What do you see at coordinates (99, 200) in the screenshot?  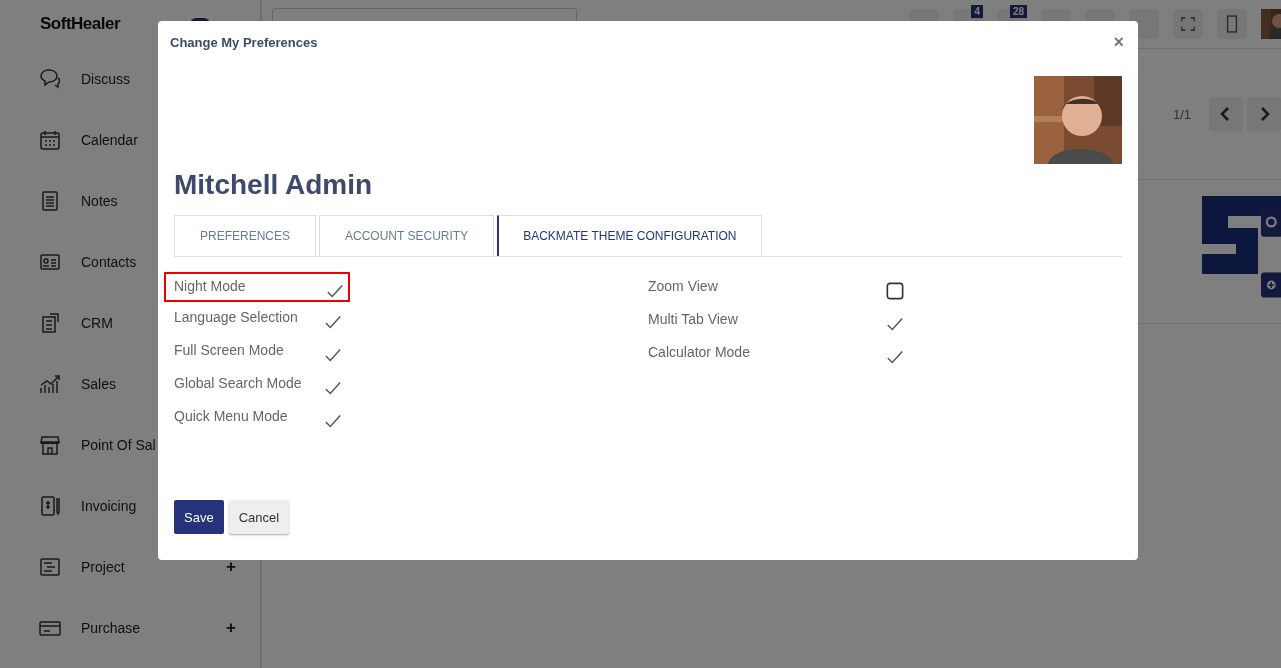 I see `menu-label: Notes` at bounding box center [99, 200].